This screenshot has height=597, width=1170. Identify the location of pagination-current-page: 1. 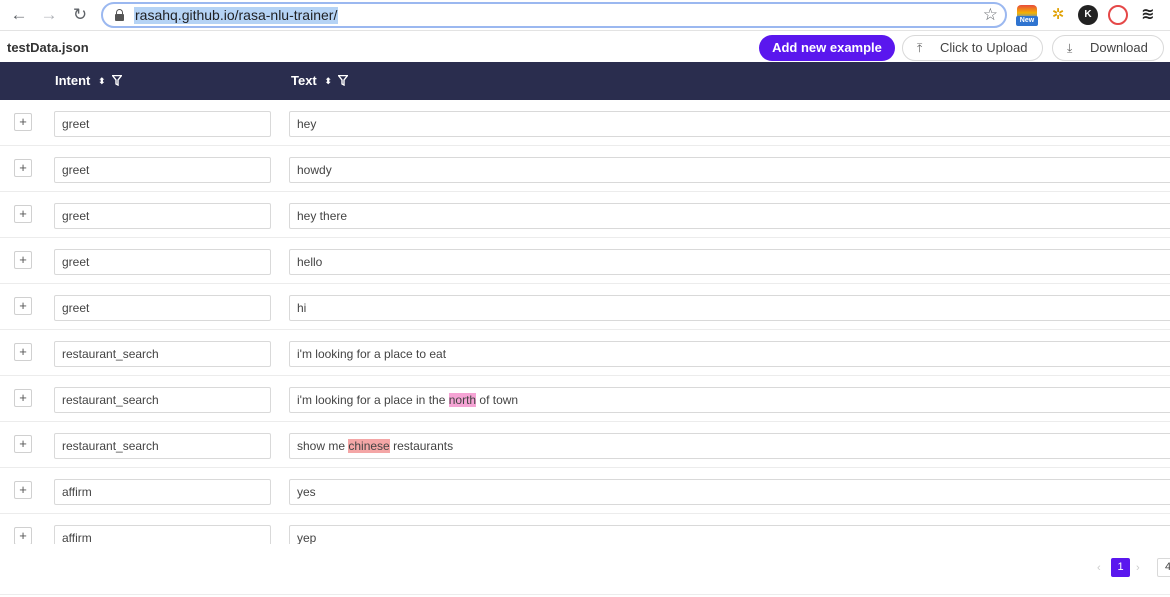
(1120, 567).